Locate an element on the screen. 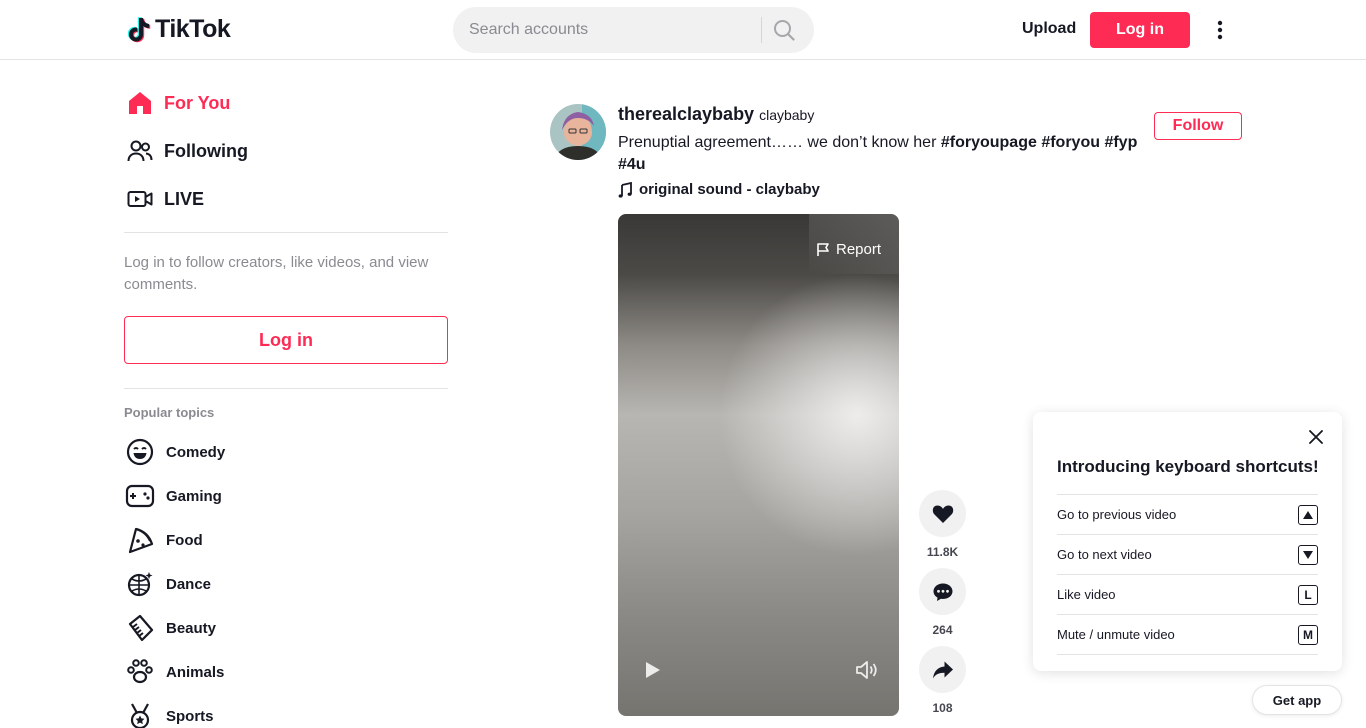 The width and height of the screenshot is (1366, 728). hashtag-link: #foryou is located at coordinates (1070, 142).